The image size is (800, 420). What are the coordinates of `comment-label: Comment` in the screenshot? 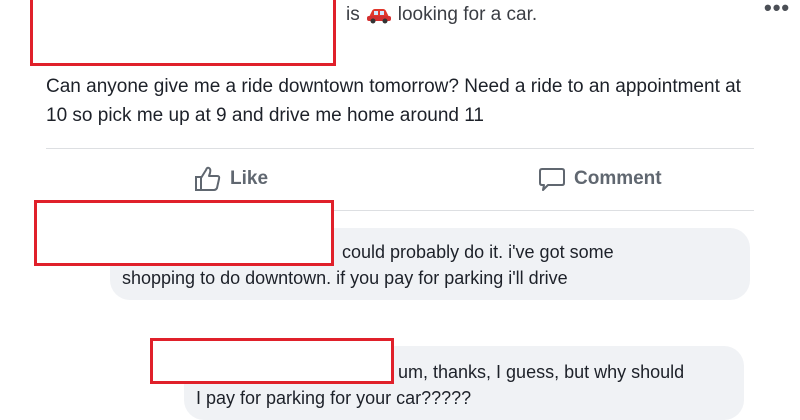 It's located at (618, 178).